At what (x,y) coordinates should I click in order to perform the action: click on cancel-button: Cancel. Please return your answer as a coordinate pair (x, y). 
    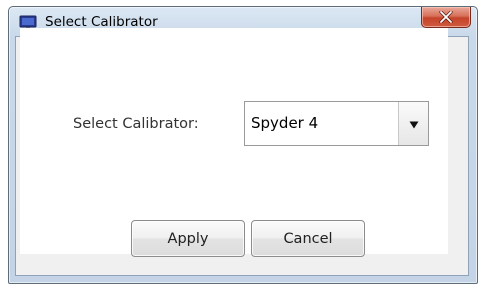
    Looking at the image, I should click on (308, 238).